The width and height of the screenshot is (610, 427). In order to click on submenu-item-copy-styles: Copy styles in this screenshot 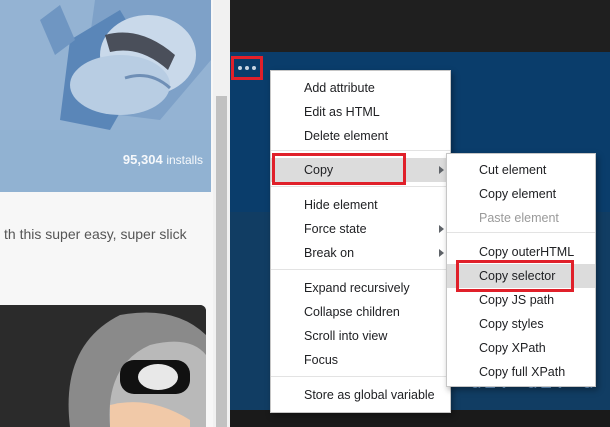, I will do `click(521, 324)`.